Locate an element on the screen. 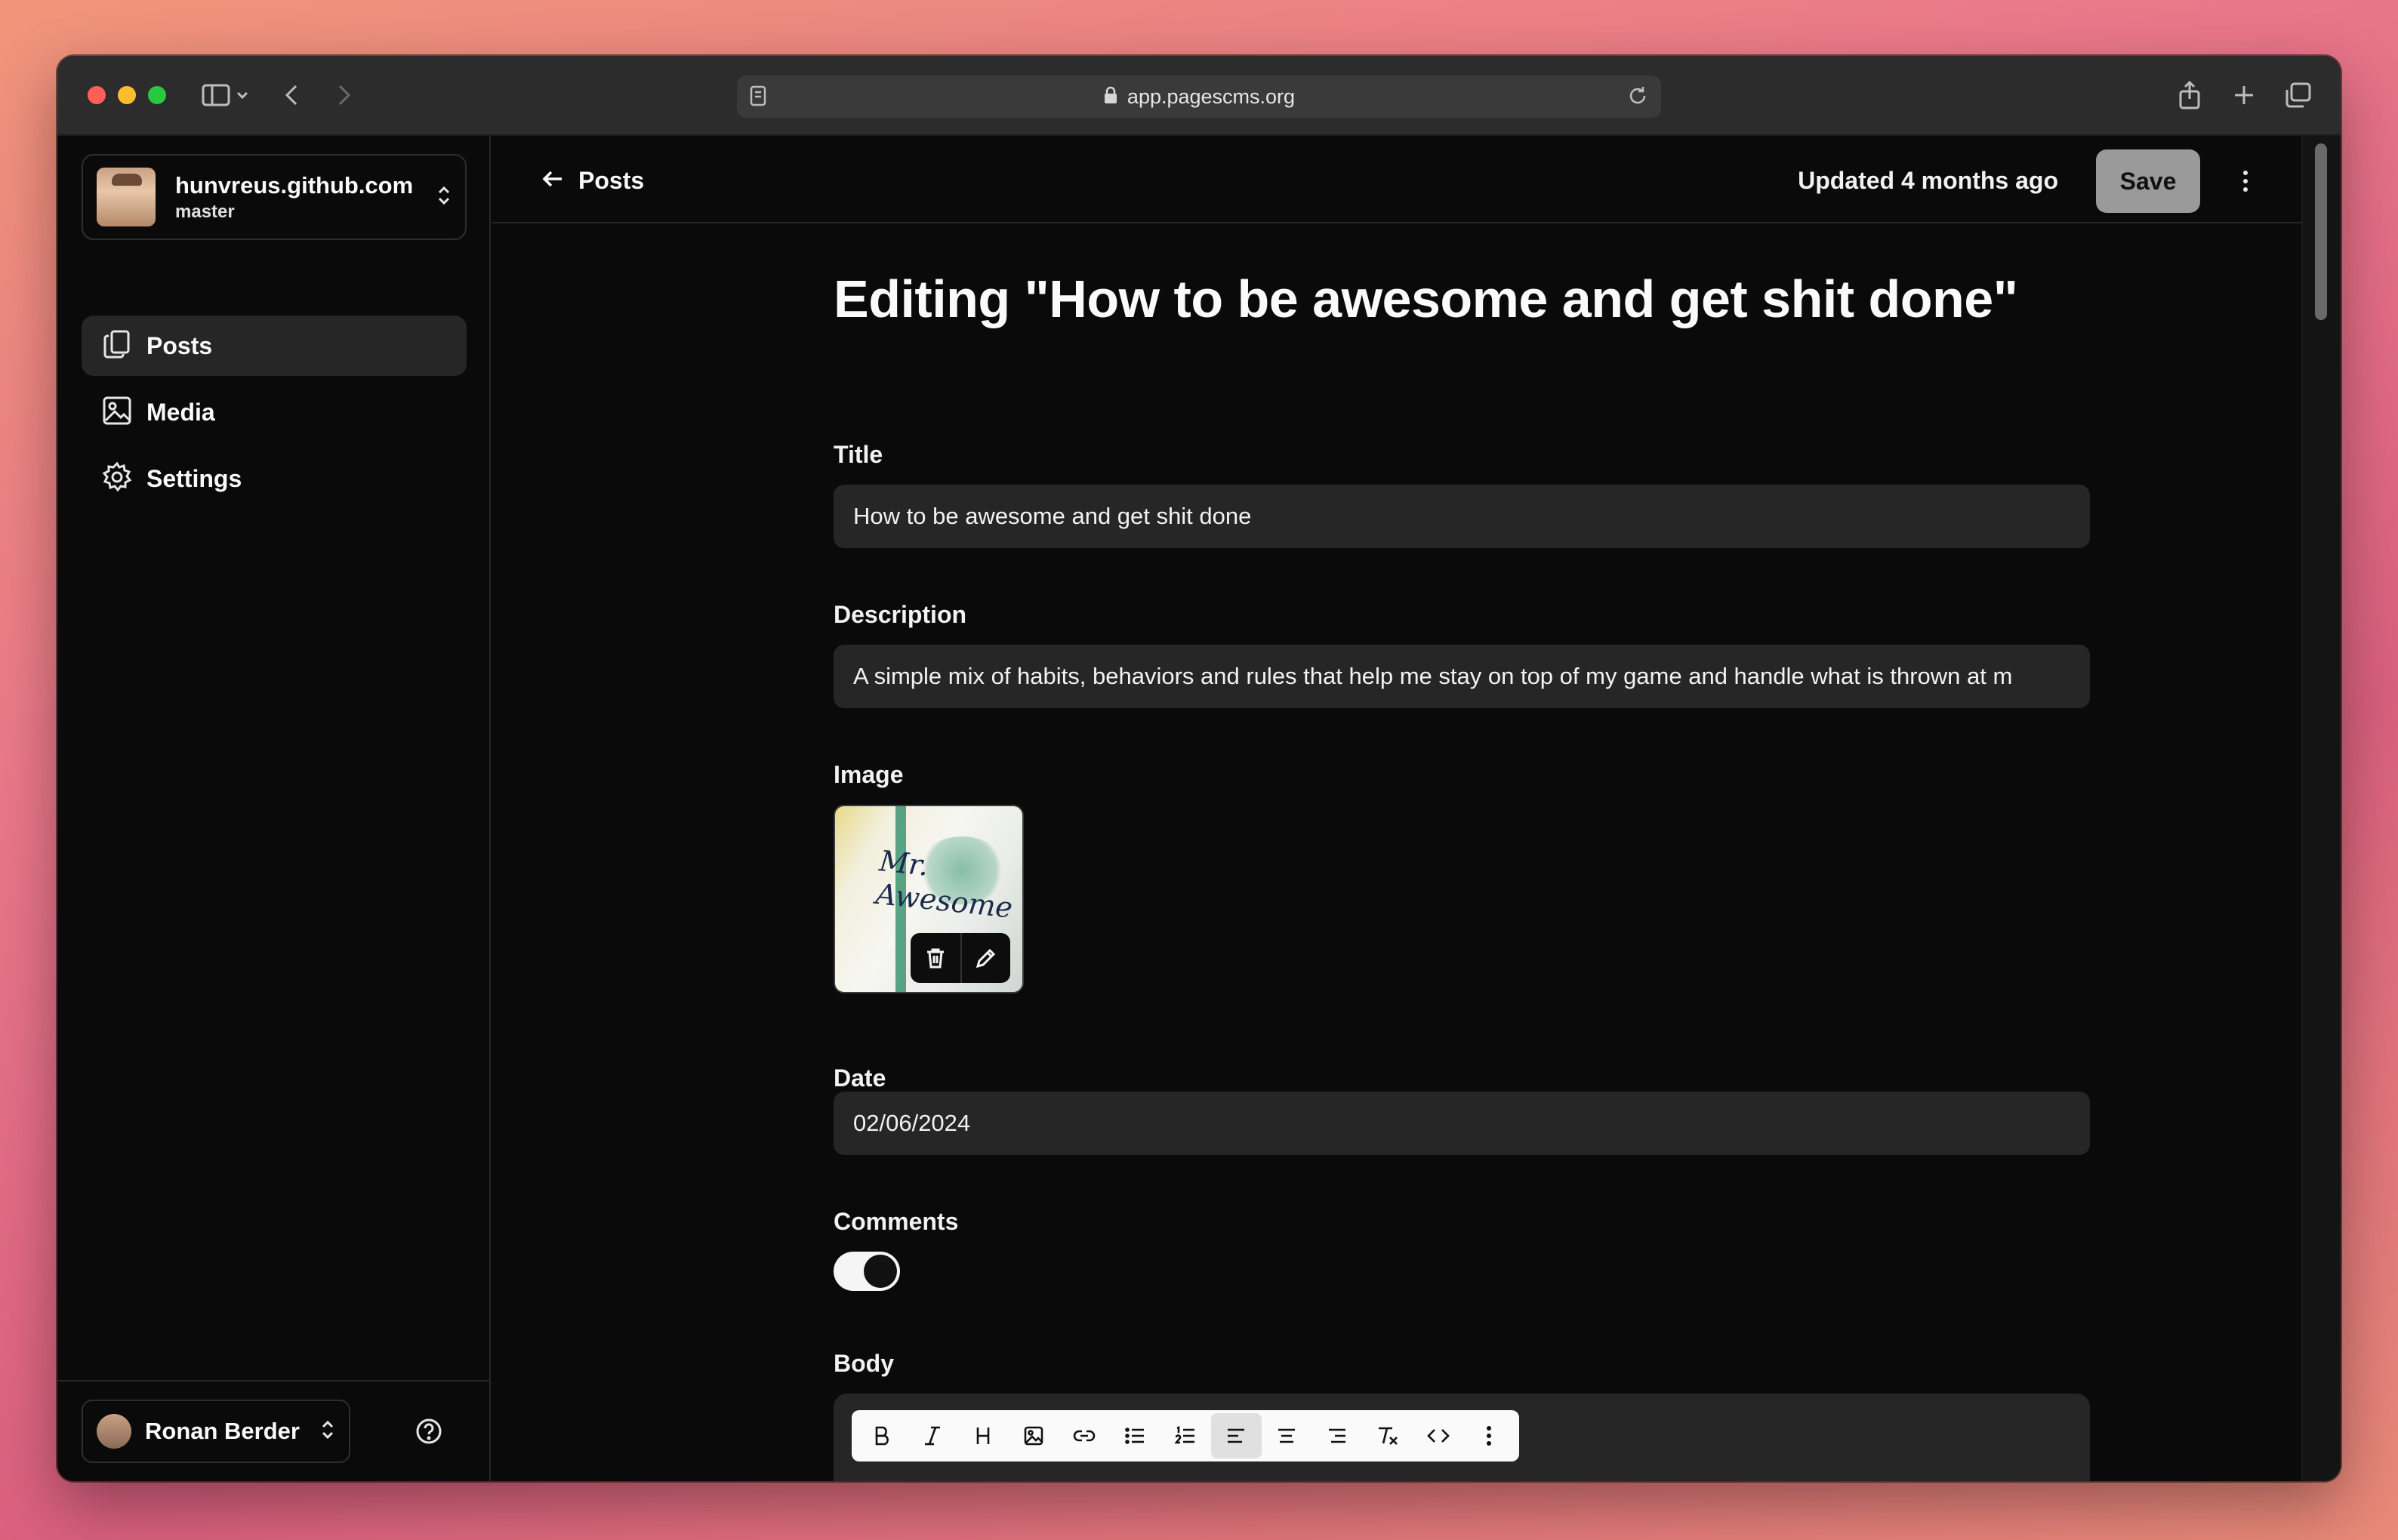  sidebar-item-label: Posts is located at coordinates (179, 345).